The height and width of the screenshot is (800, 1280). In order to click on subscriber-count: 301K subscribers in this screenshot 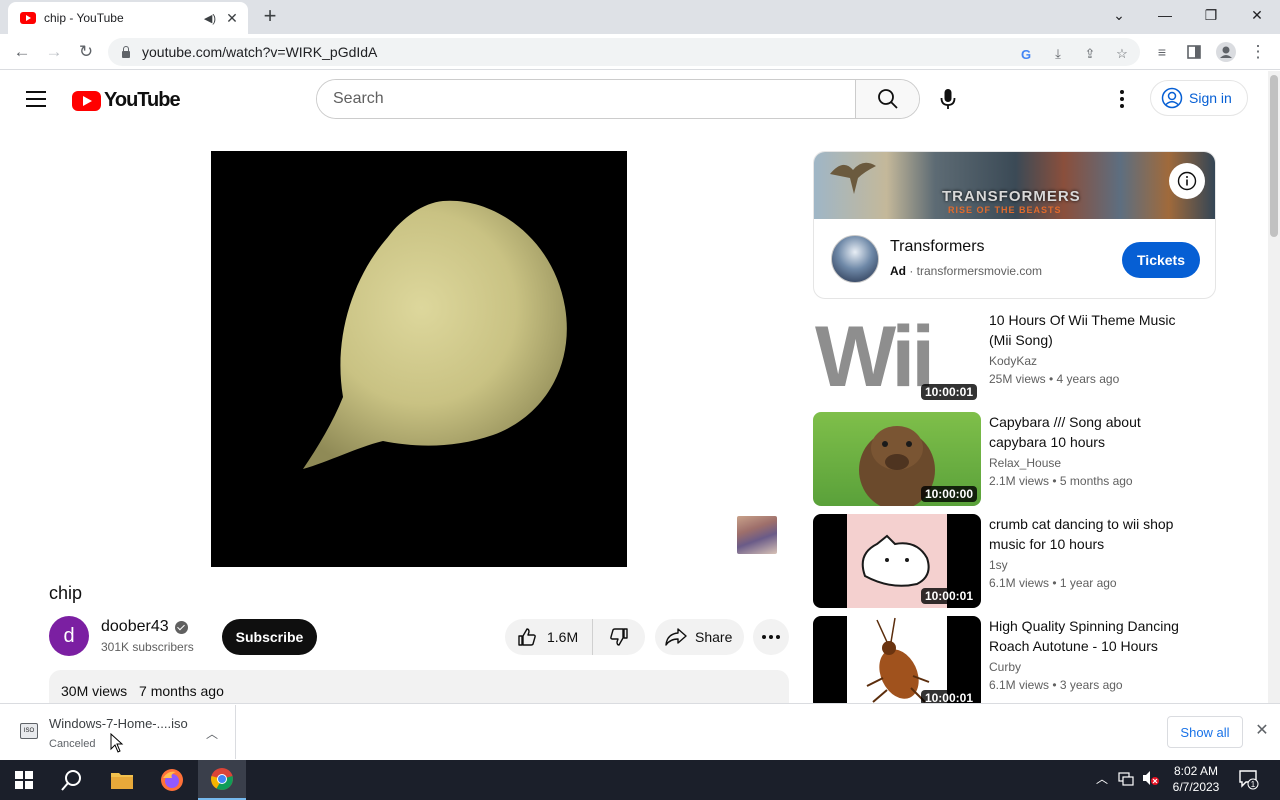, I will do `click(147, 647)`.